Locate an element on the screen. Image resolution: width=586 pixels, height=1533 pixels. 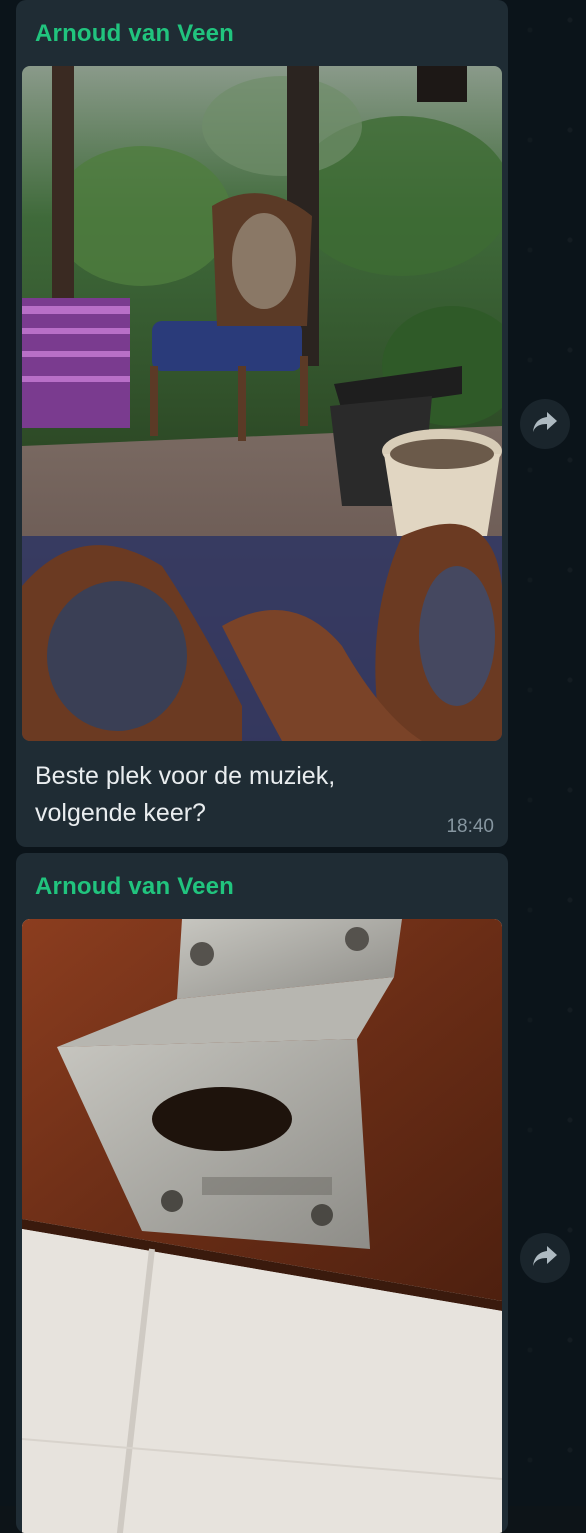
message-timestamp: 18:40 is located at coordinates (470, 826).